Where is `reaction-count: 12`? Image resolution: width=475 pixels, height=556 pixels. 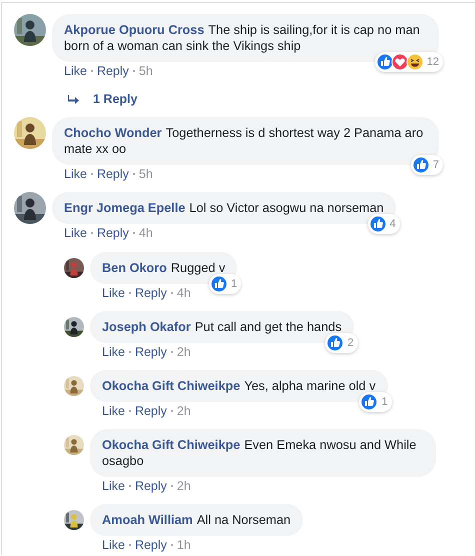
reaction-count: 12 is located at coordinates (432, 62).